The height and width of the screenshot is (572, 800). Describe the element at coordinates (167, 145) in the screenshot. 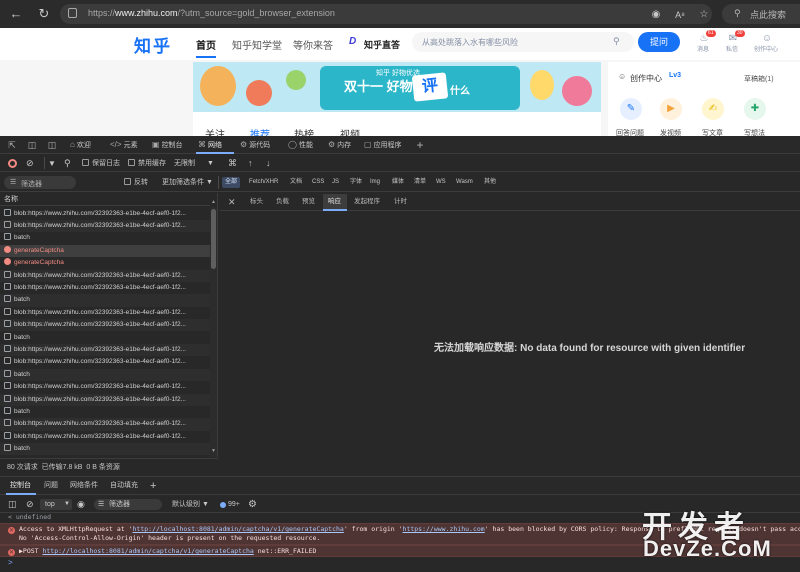

I see `tab-console: ▣ 控制台` at that location.